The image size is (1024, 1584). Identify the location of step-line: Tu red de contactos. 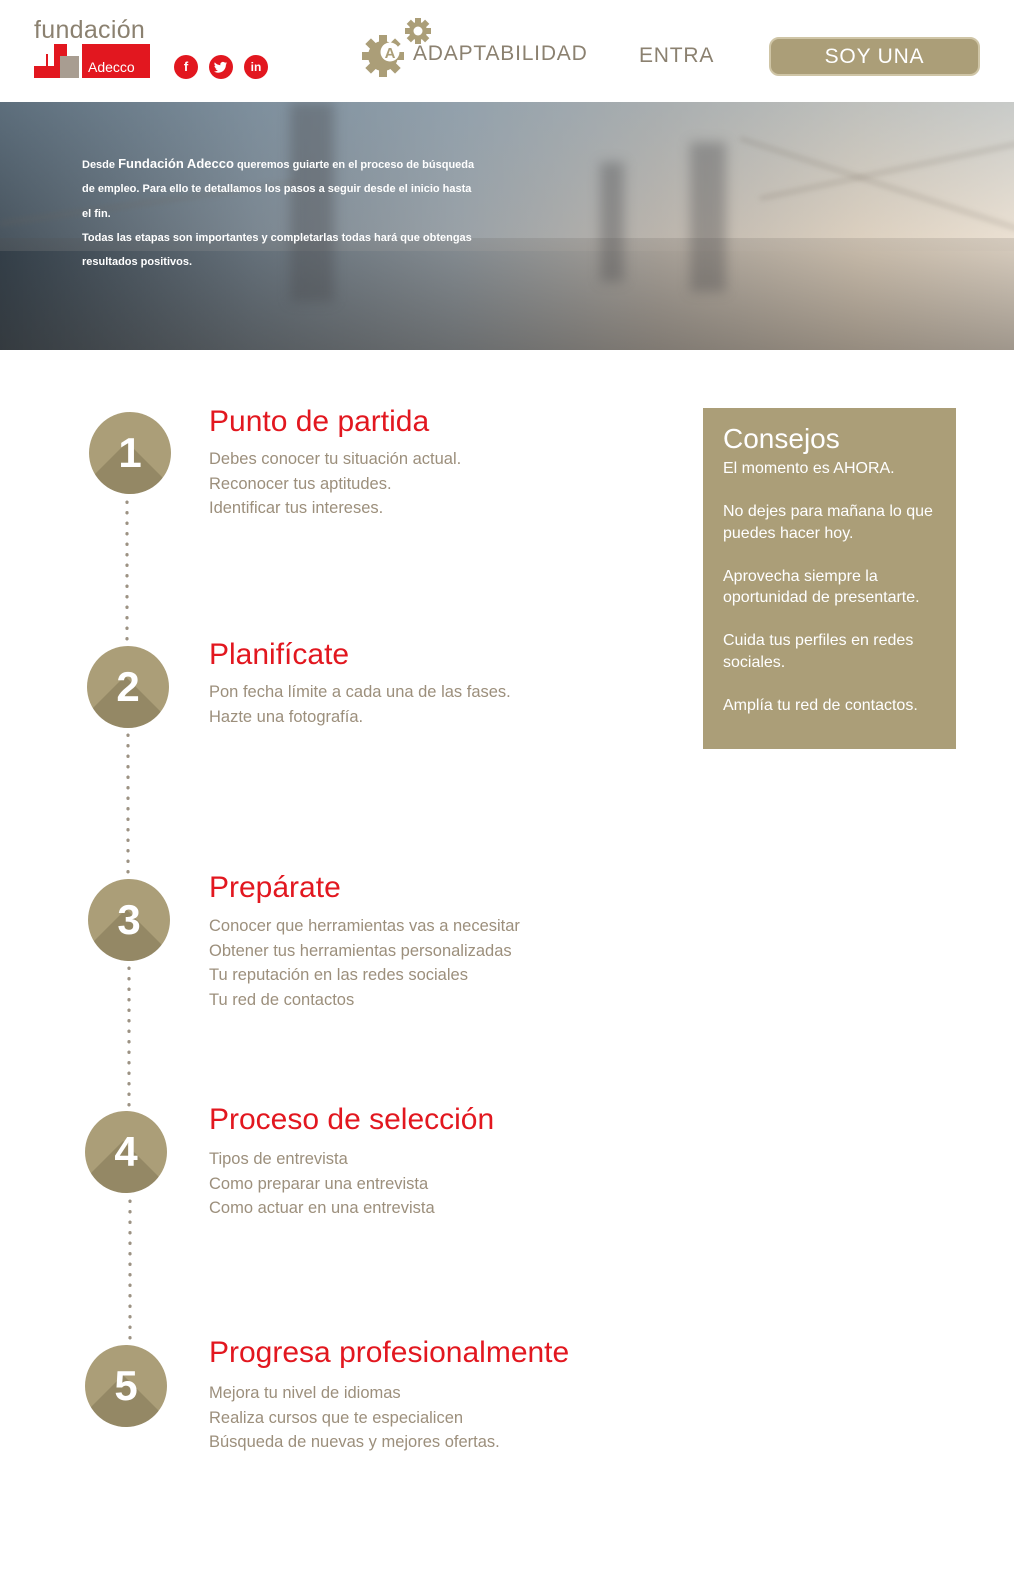
(282, 999).